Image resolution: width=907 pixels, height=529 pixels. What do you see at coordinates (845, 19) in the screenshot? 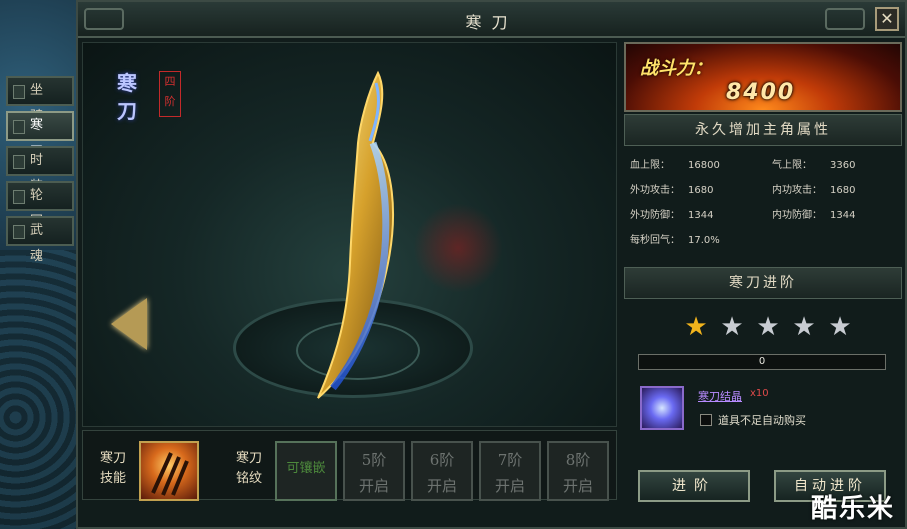
I see `title-ornament-right` at bounding box center [845, 19].